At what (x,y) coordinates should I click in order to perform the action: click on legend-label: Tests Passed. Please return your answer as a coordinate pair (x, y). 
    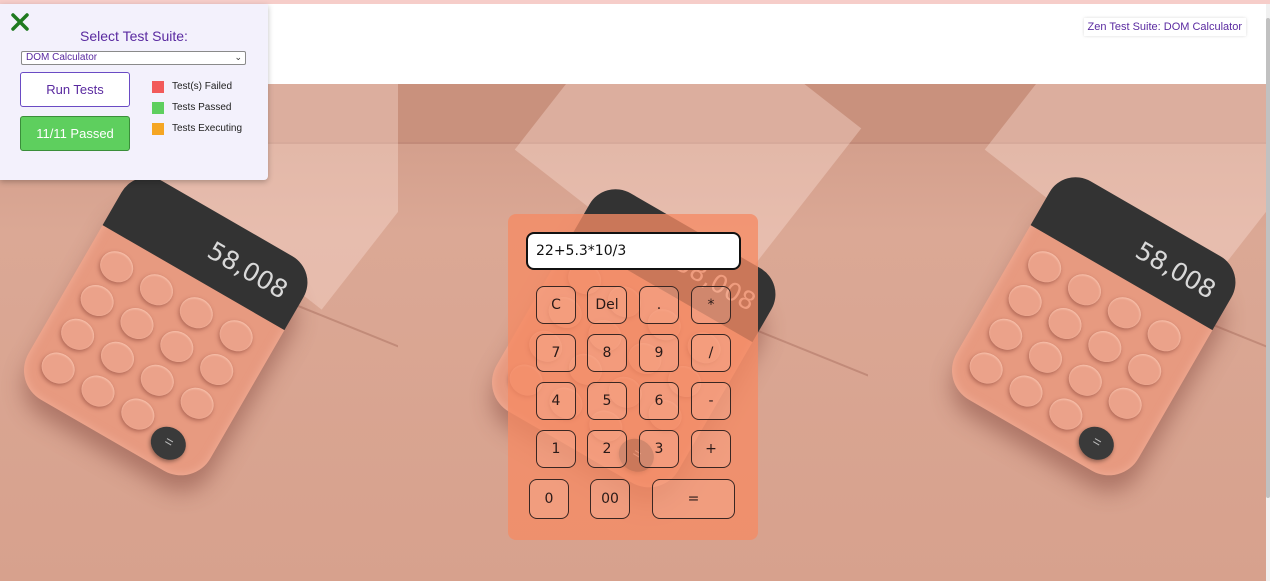
    Looking at the image, I should click on (202, 107).